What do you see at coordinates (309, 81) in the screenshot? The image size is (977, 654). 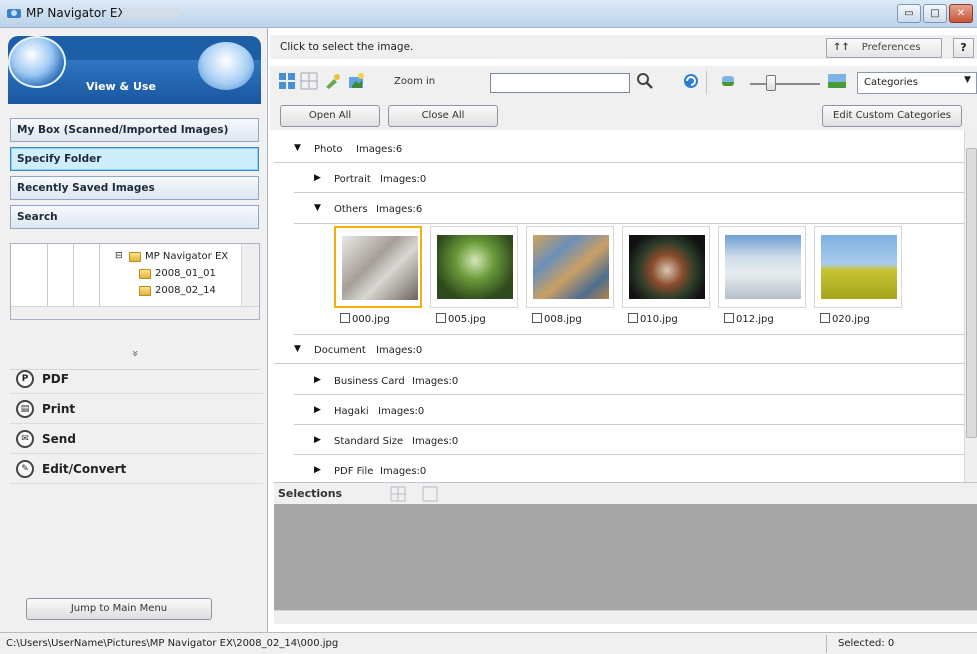 I see `grid-view-icon` at bounding box center [309, 81].